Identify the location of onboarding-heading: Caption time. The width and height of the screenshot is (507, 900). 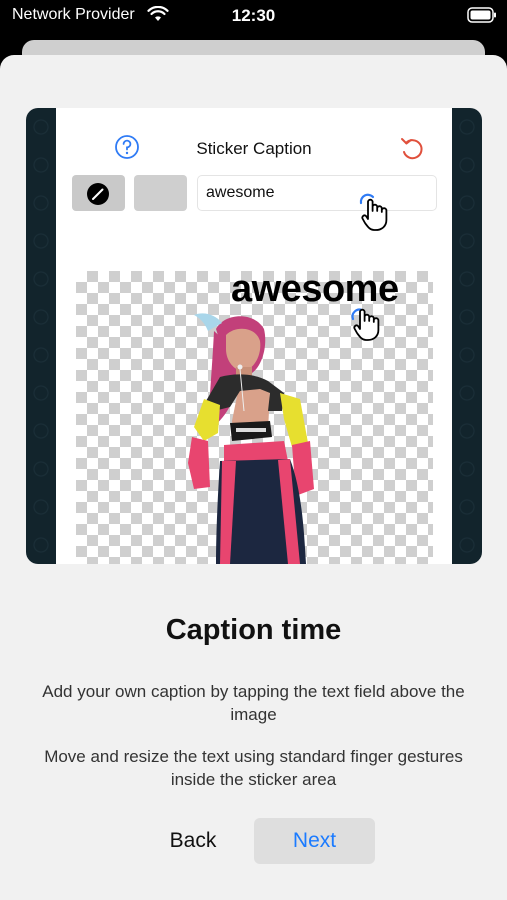
(253, 630).